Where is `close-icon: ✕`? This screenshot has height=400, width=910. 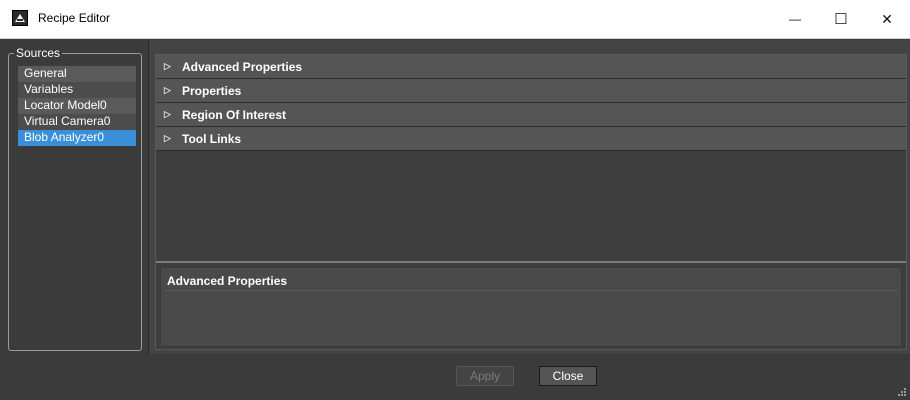 close-icon: ✕ is located at coordinates (887, 18).